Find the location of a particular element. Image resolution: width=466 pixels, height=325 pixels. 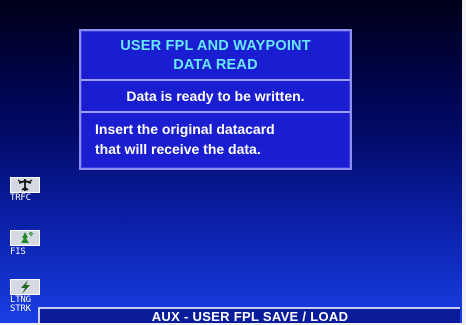

dialog-message-insert-line1: Insert the original datacard is located at coordinates (185, 129).